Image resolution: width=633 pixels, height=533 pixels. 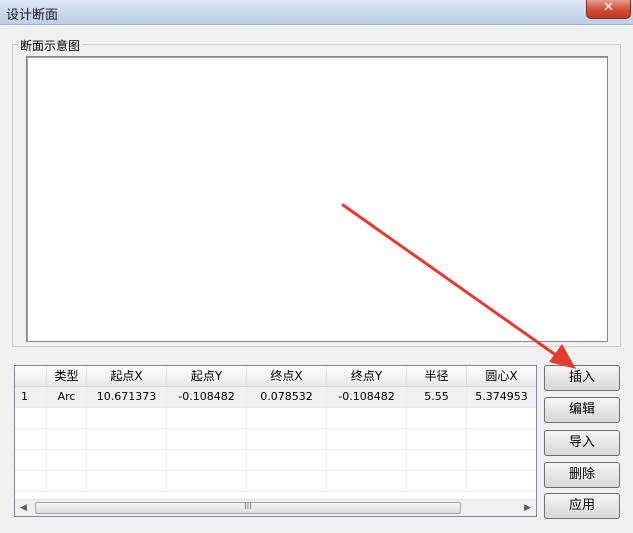 I want to click on list-header: 类型 起点X 起点Y 终点X 终点Y 半径 圆心X, so click(x=275, y=376).